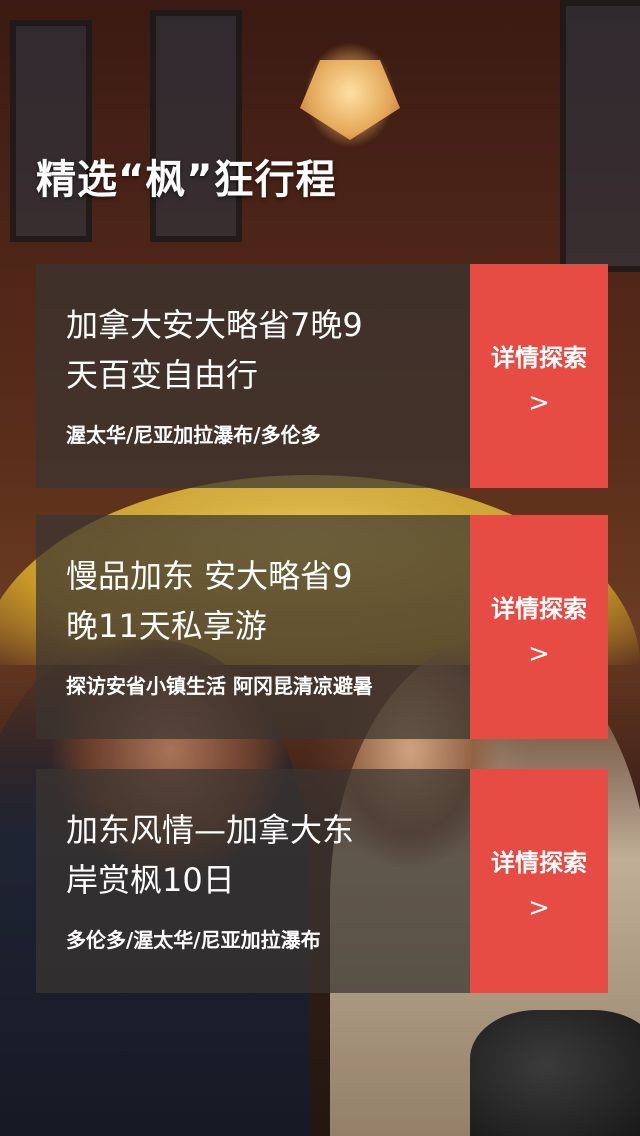 This screenshot has width=640, height=1136. What do you see at coordinates (214, 325) in the screenshot?
I see `trip-title-line: 加拿大安大略省7晚9` at bounding box center [214, 325].